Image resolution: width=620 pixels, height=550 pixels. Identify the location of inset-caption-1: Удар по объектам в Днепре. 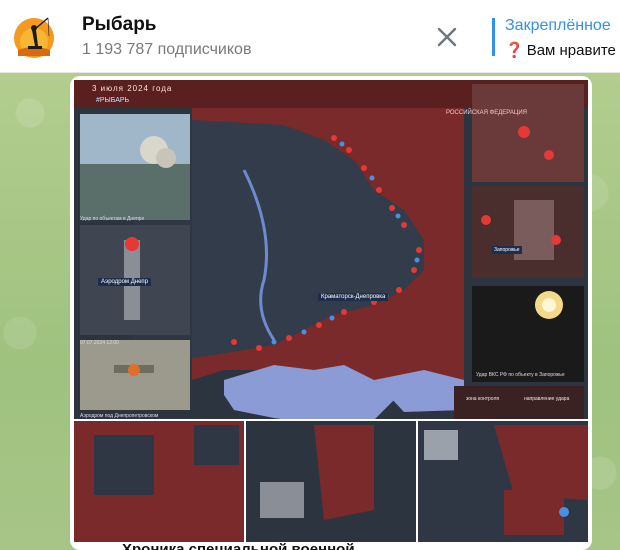
(112, 219).